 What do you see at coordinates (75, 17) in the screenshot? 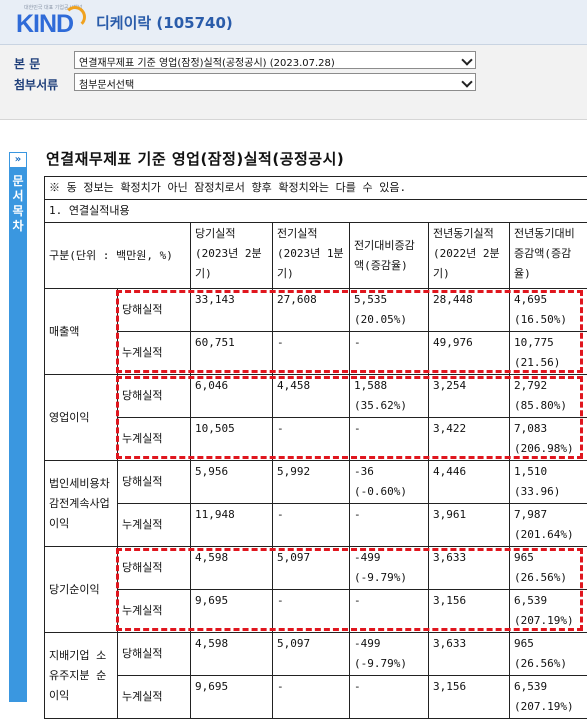
I see `logo-swoosh-icon` at bounding box center [75, 17].